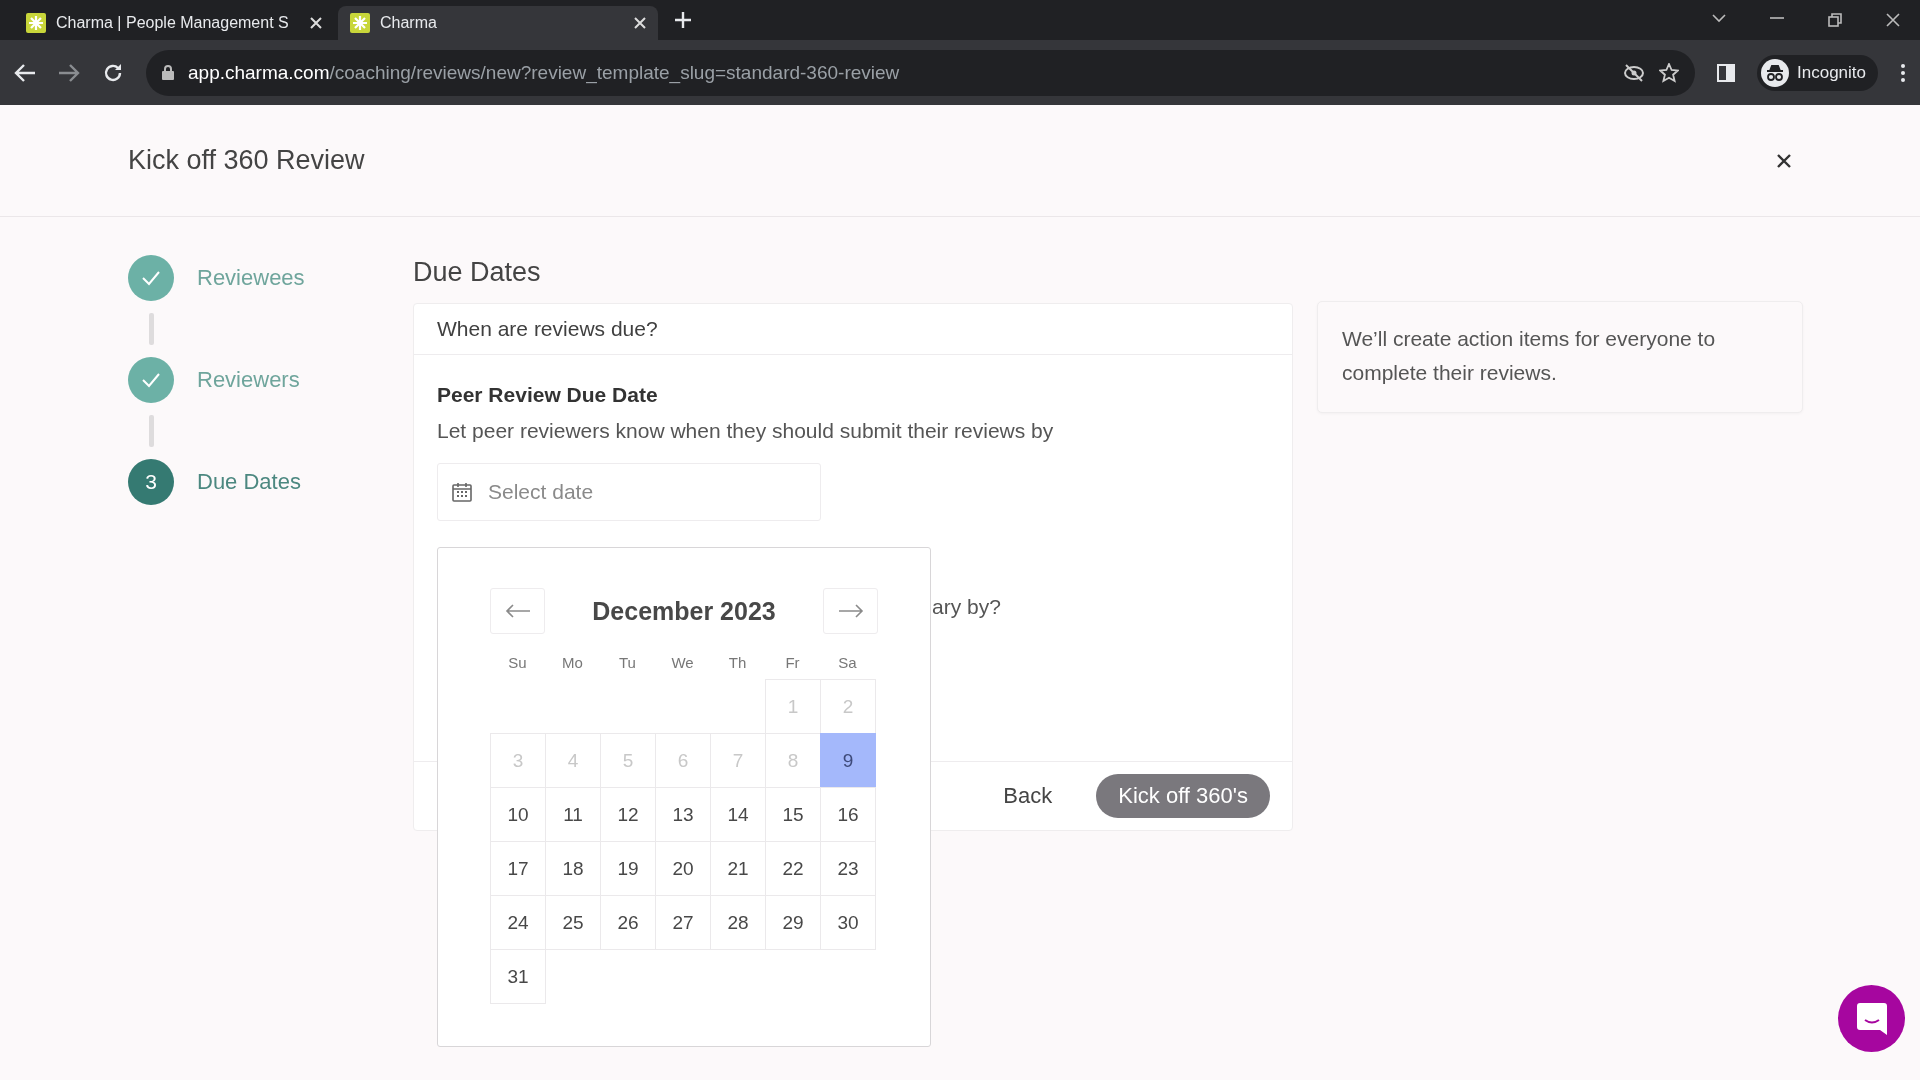 The image size is (1920, 1080). I want to click on eye-slash-icon, so click(1634, 72).